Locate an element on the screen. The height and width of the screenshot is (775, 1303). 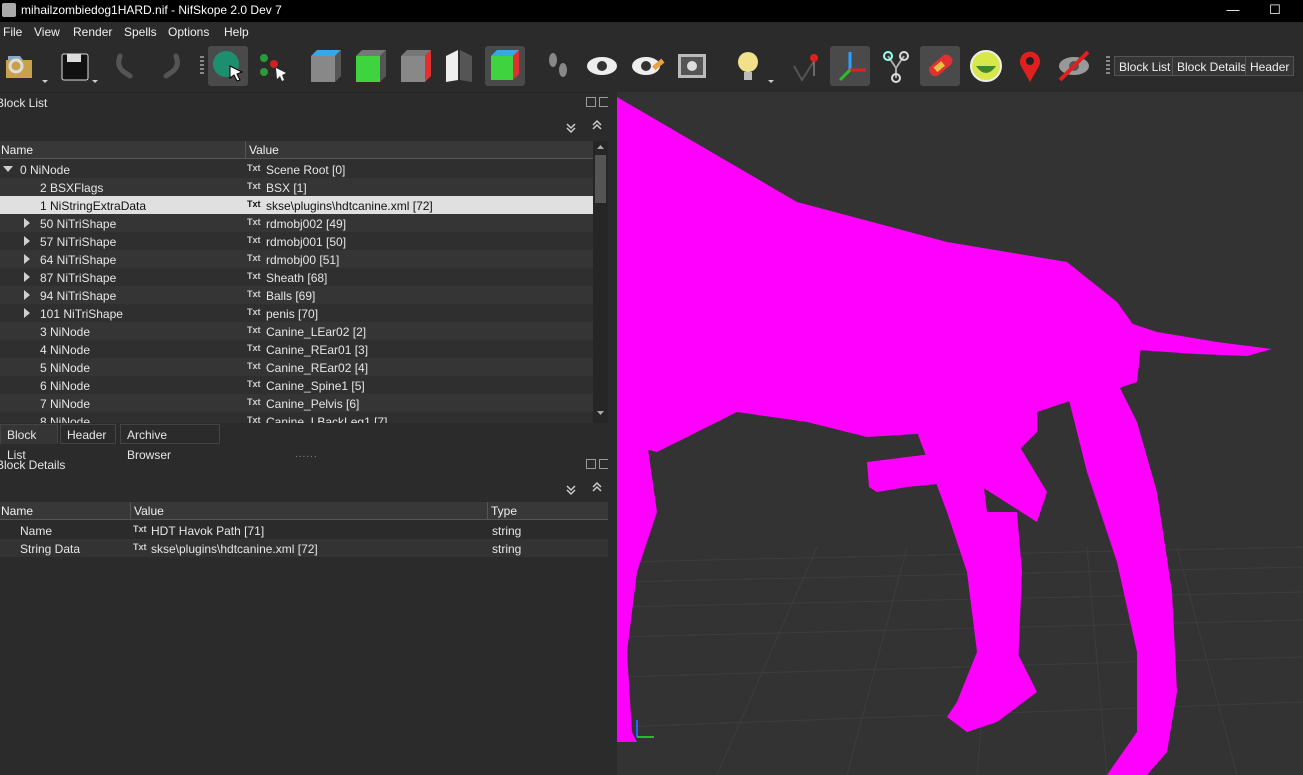
block-name: 64 NiTriShape is located at coordinates (78, 260).